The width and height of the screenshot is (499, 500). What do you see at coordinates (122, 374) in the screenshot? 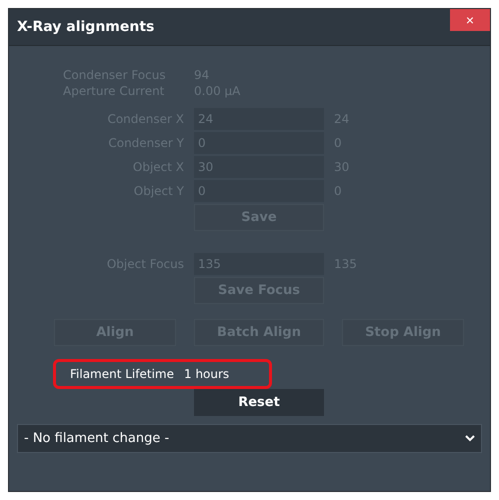
I see `filament-label: Filament Lifetime` at bounding box center [122, 374].